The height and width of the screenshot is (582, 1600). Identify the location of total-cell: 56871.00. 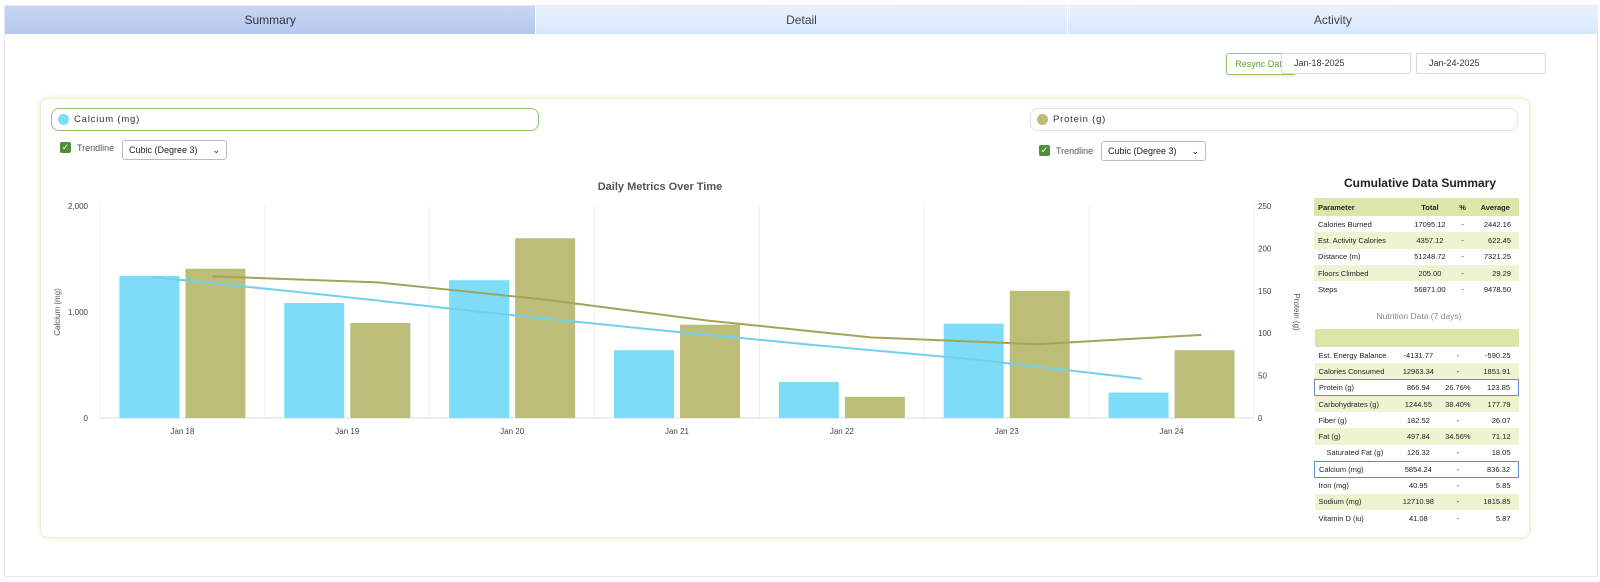
(1430, 289).